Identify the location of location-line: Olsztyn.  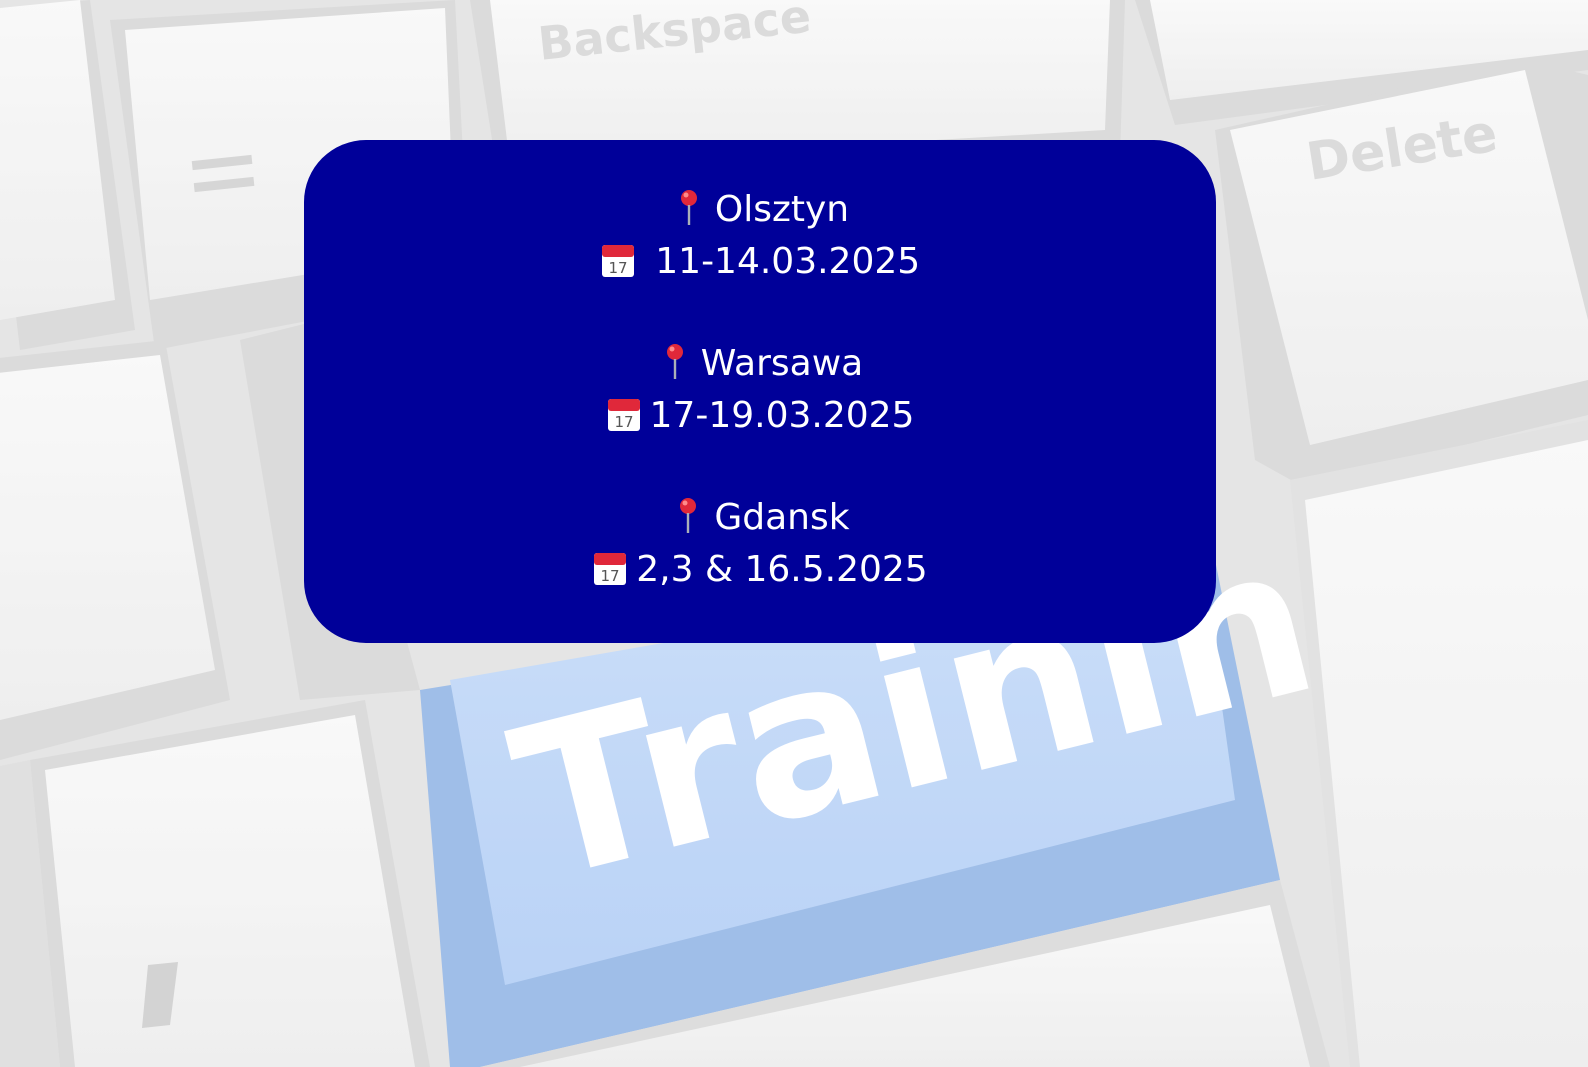
(760, 210).